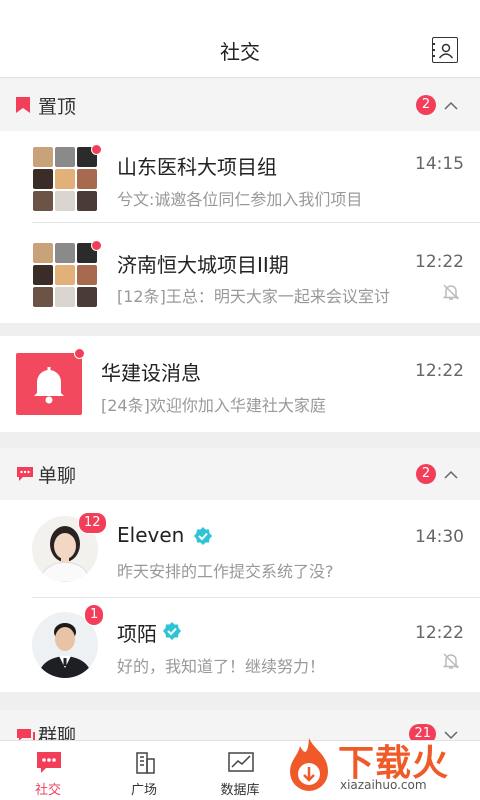 Image resolution: width=480 pixels, height=800 pixels. I want to click on divider, so click(256, 222).